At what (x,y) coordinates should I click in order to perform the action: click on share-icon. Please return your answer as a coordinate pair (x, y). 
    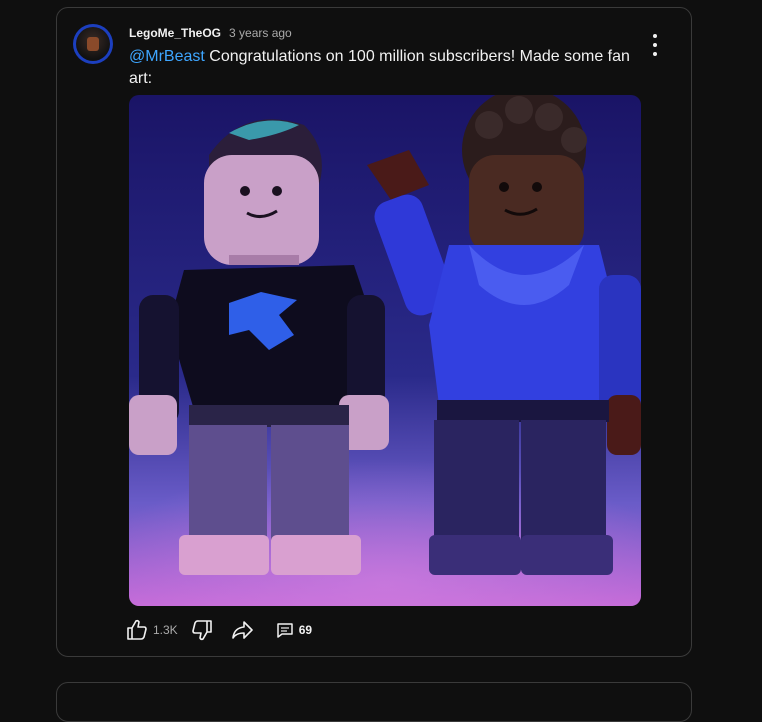
    Looking at the image, I should click on (242, 630).